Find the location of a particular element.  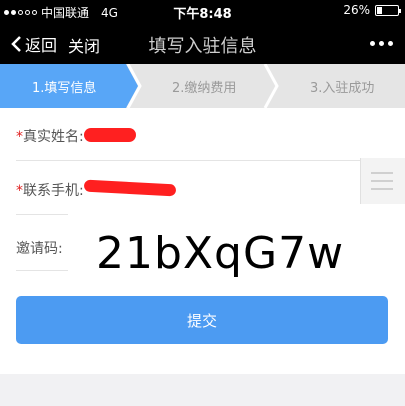

battery-percent: 26% is located at coordinates (356, 10).